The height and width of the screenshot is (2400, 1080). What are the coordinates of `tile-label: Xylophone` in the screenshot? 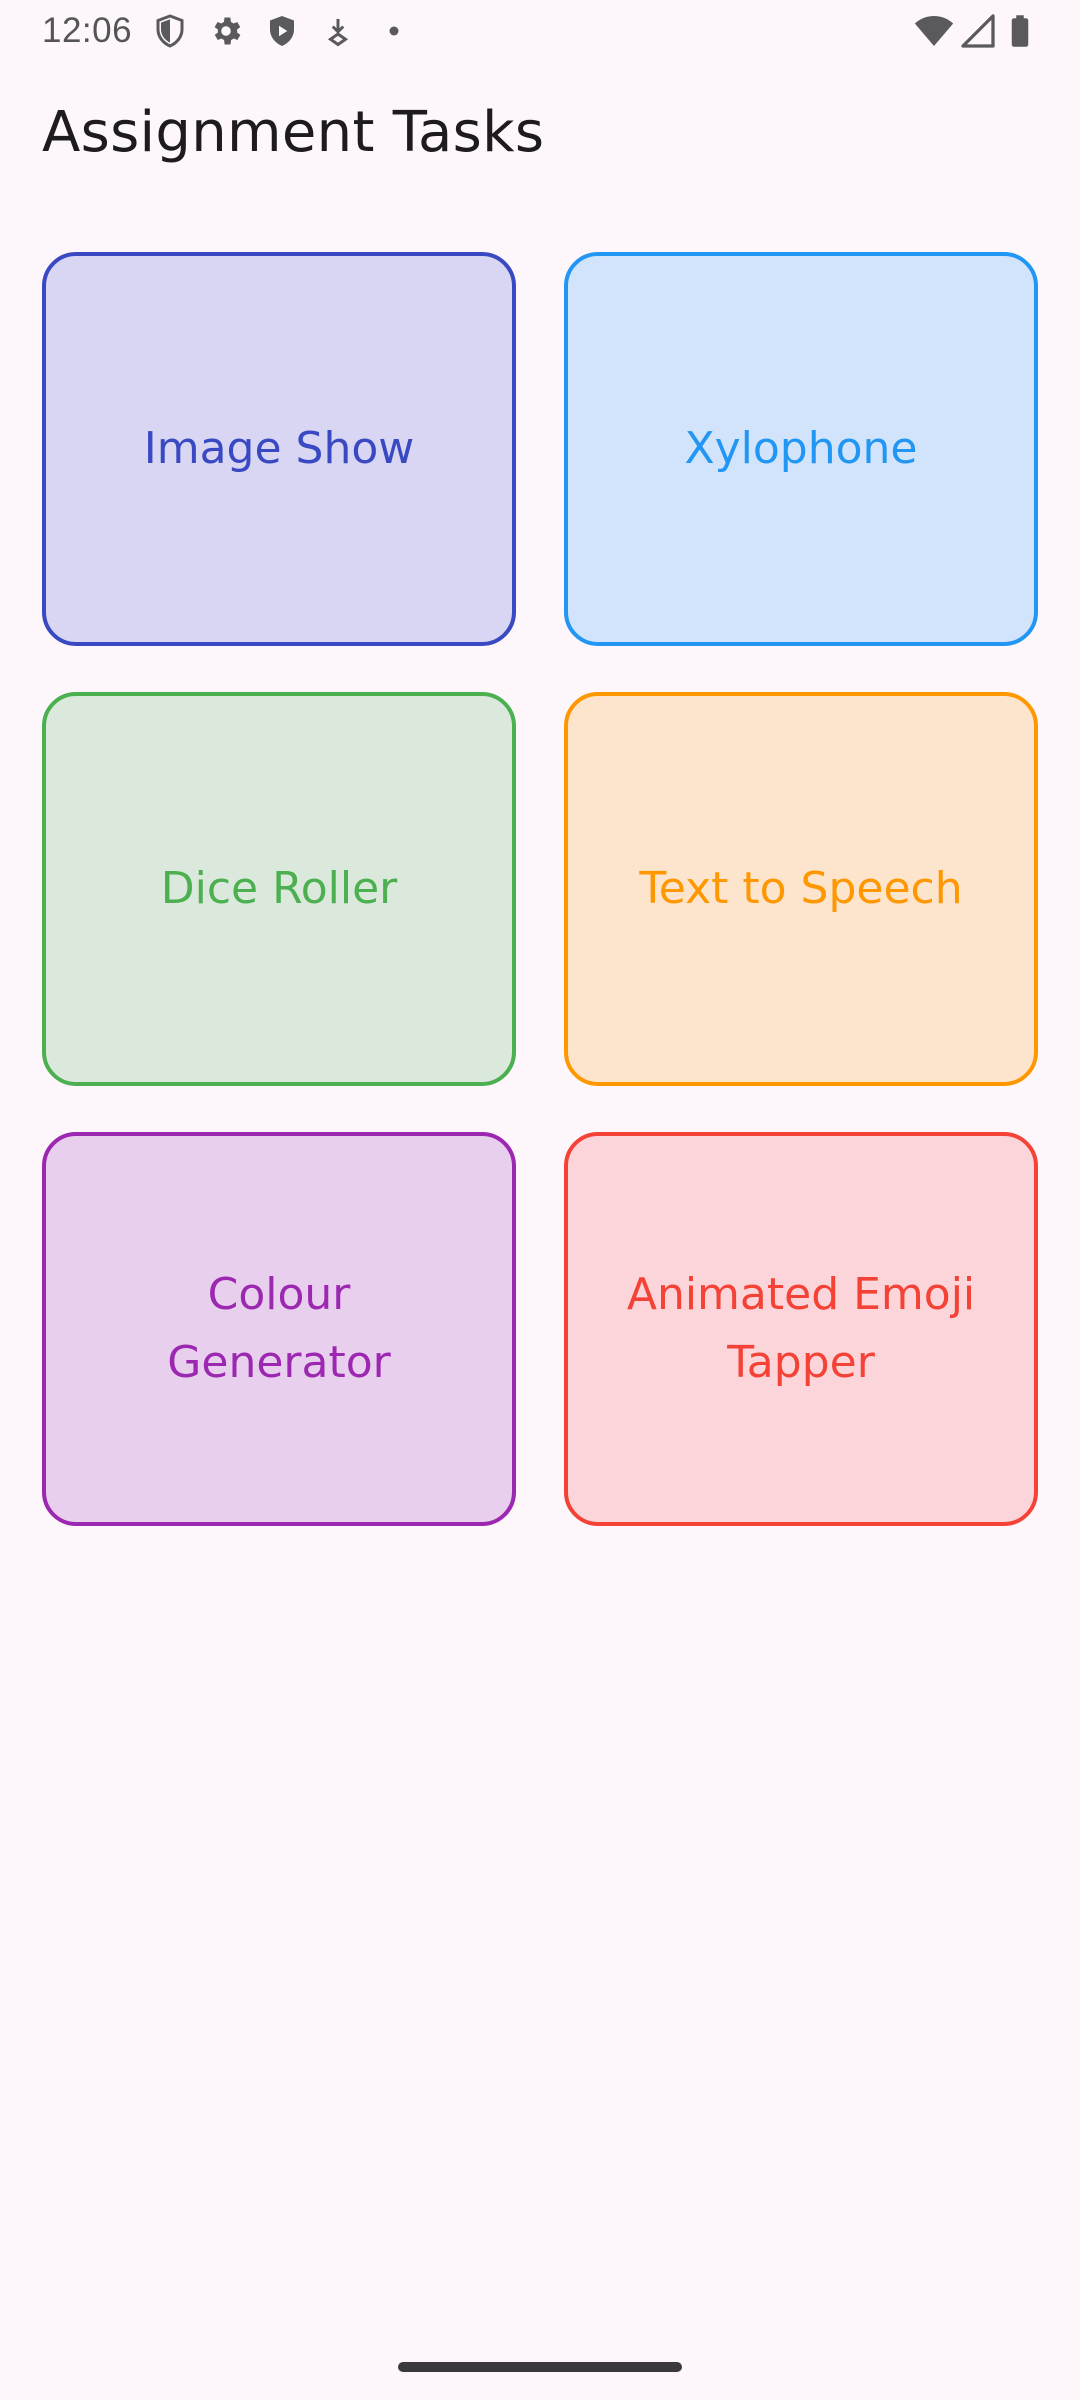 It's located at (801, 448).